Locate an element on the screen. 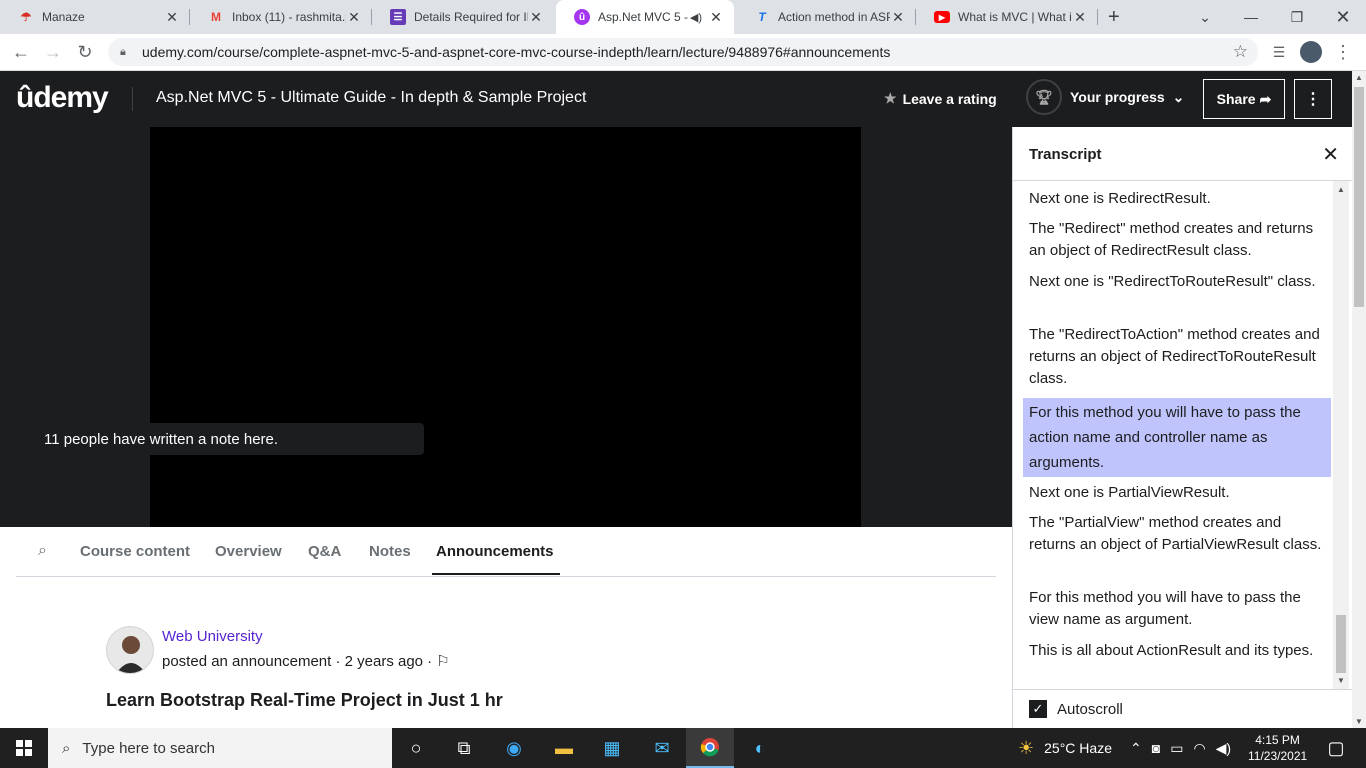 Image resolution: width=1366 pixels, height=768 pixels. speaker-icon: ◀) is located at coordinates (696, 17).